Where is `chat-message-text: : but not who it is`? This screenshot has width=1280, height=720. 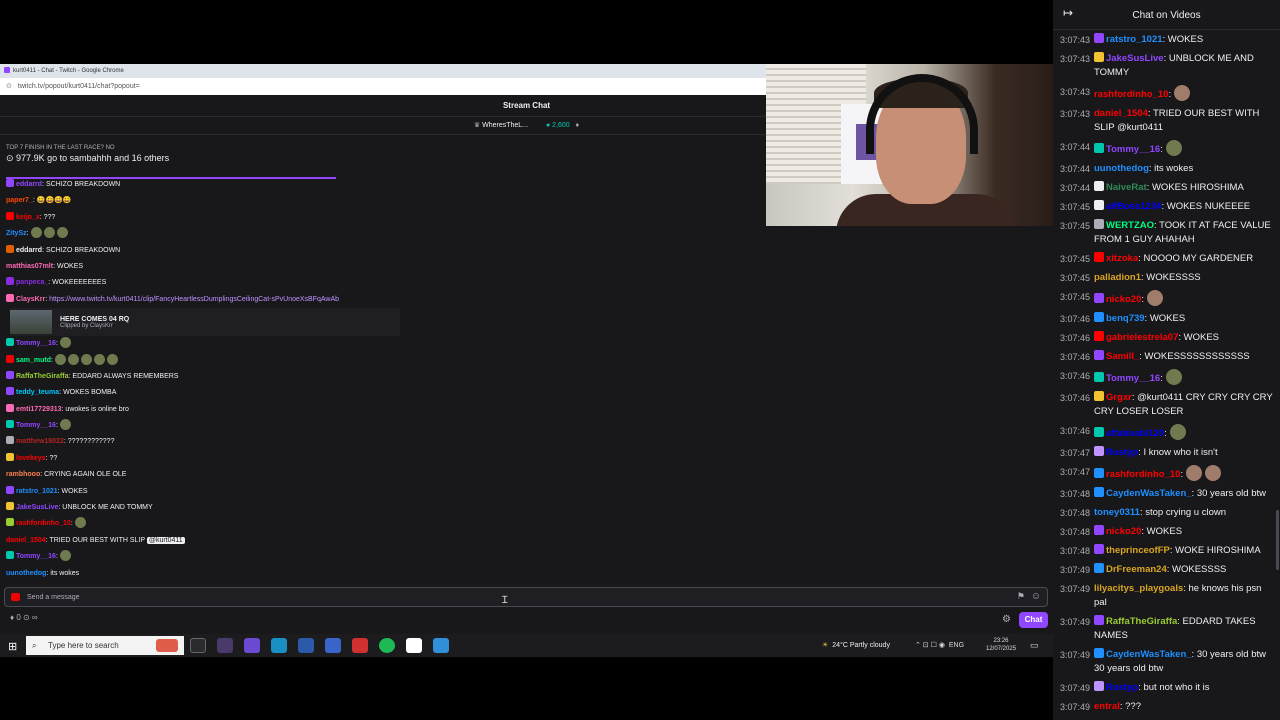 chat-message-text: : but not who it is is located at coordinates (1174, 687).